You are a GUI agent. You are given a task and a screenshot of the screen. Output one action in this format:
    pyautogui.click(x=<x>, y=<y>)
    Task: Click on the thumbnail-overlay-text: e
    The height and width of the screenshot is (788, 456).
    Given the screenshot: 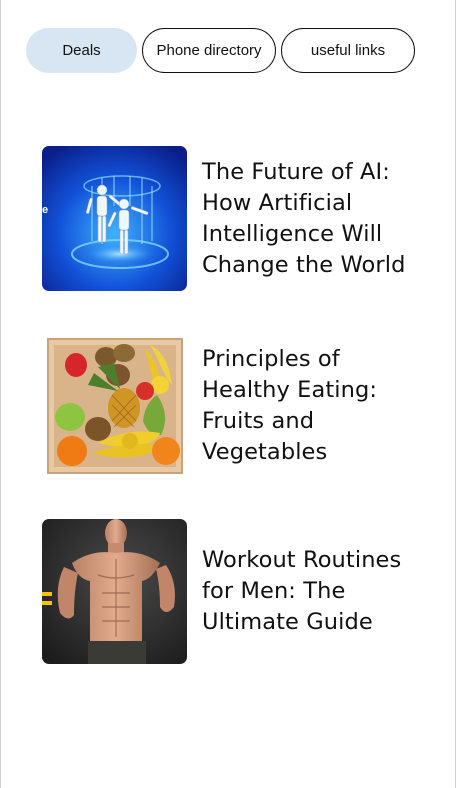 What is the action you would take?
    pyautogui.click(x=45, y=210)
    